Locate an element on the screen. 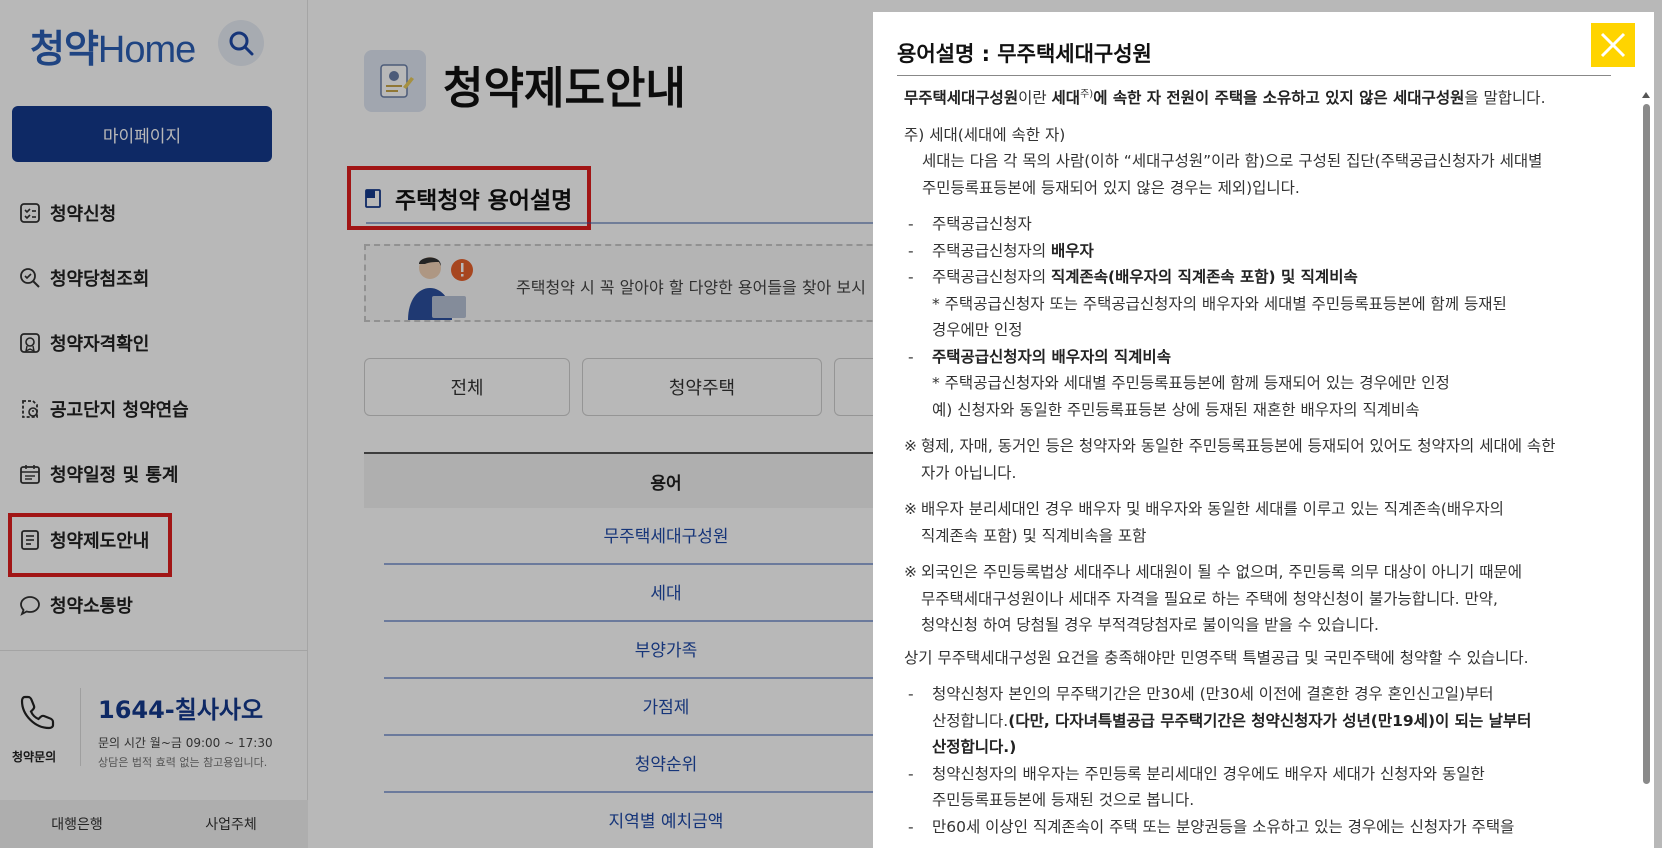 The image size is (1662, 848). scroll-up-arrow-icon is located at coordinates (1646, 95).